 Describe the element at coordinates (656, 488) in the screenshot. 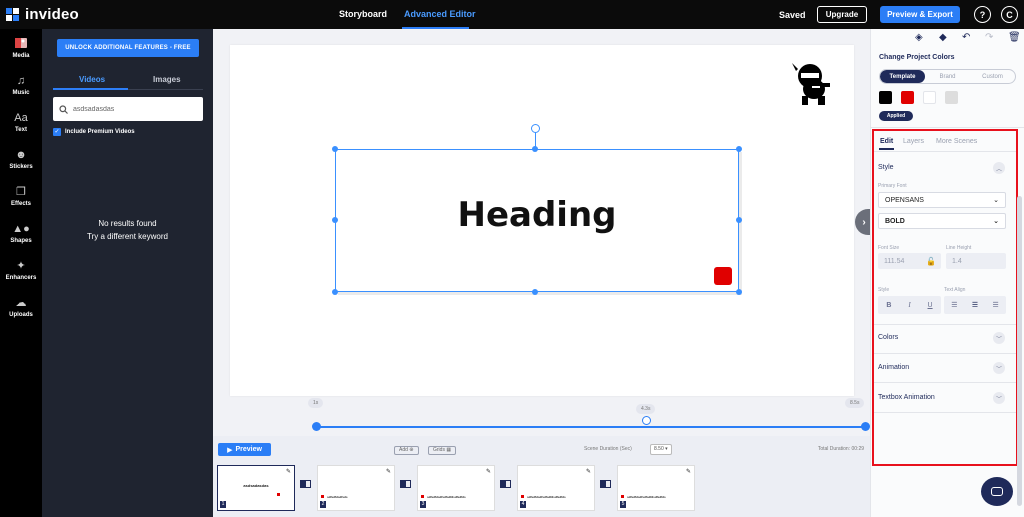

I see `scene-thumbnail: ✎ sdfsdfdsdfsdfsdfdsdfsdfds 5` at that location.